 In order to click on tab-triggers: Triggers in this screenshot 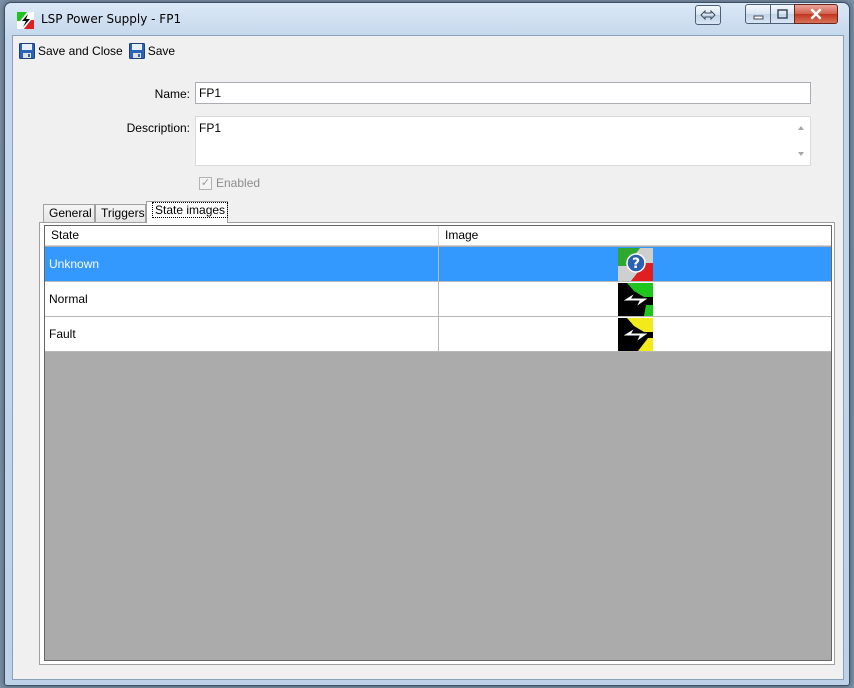, I will do `click(120, 213)`.